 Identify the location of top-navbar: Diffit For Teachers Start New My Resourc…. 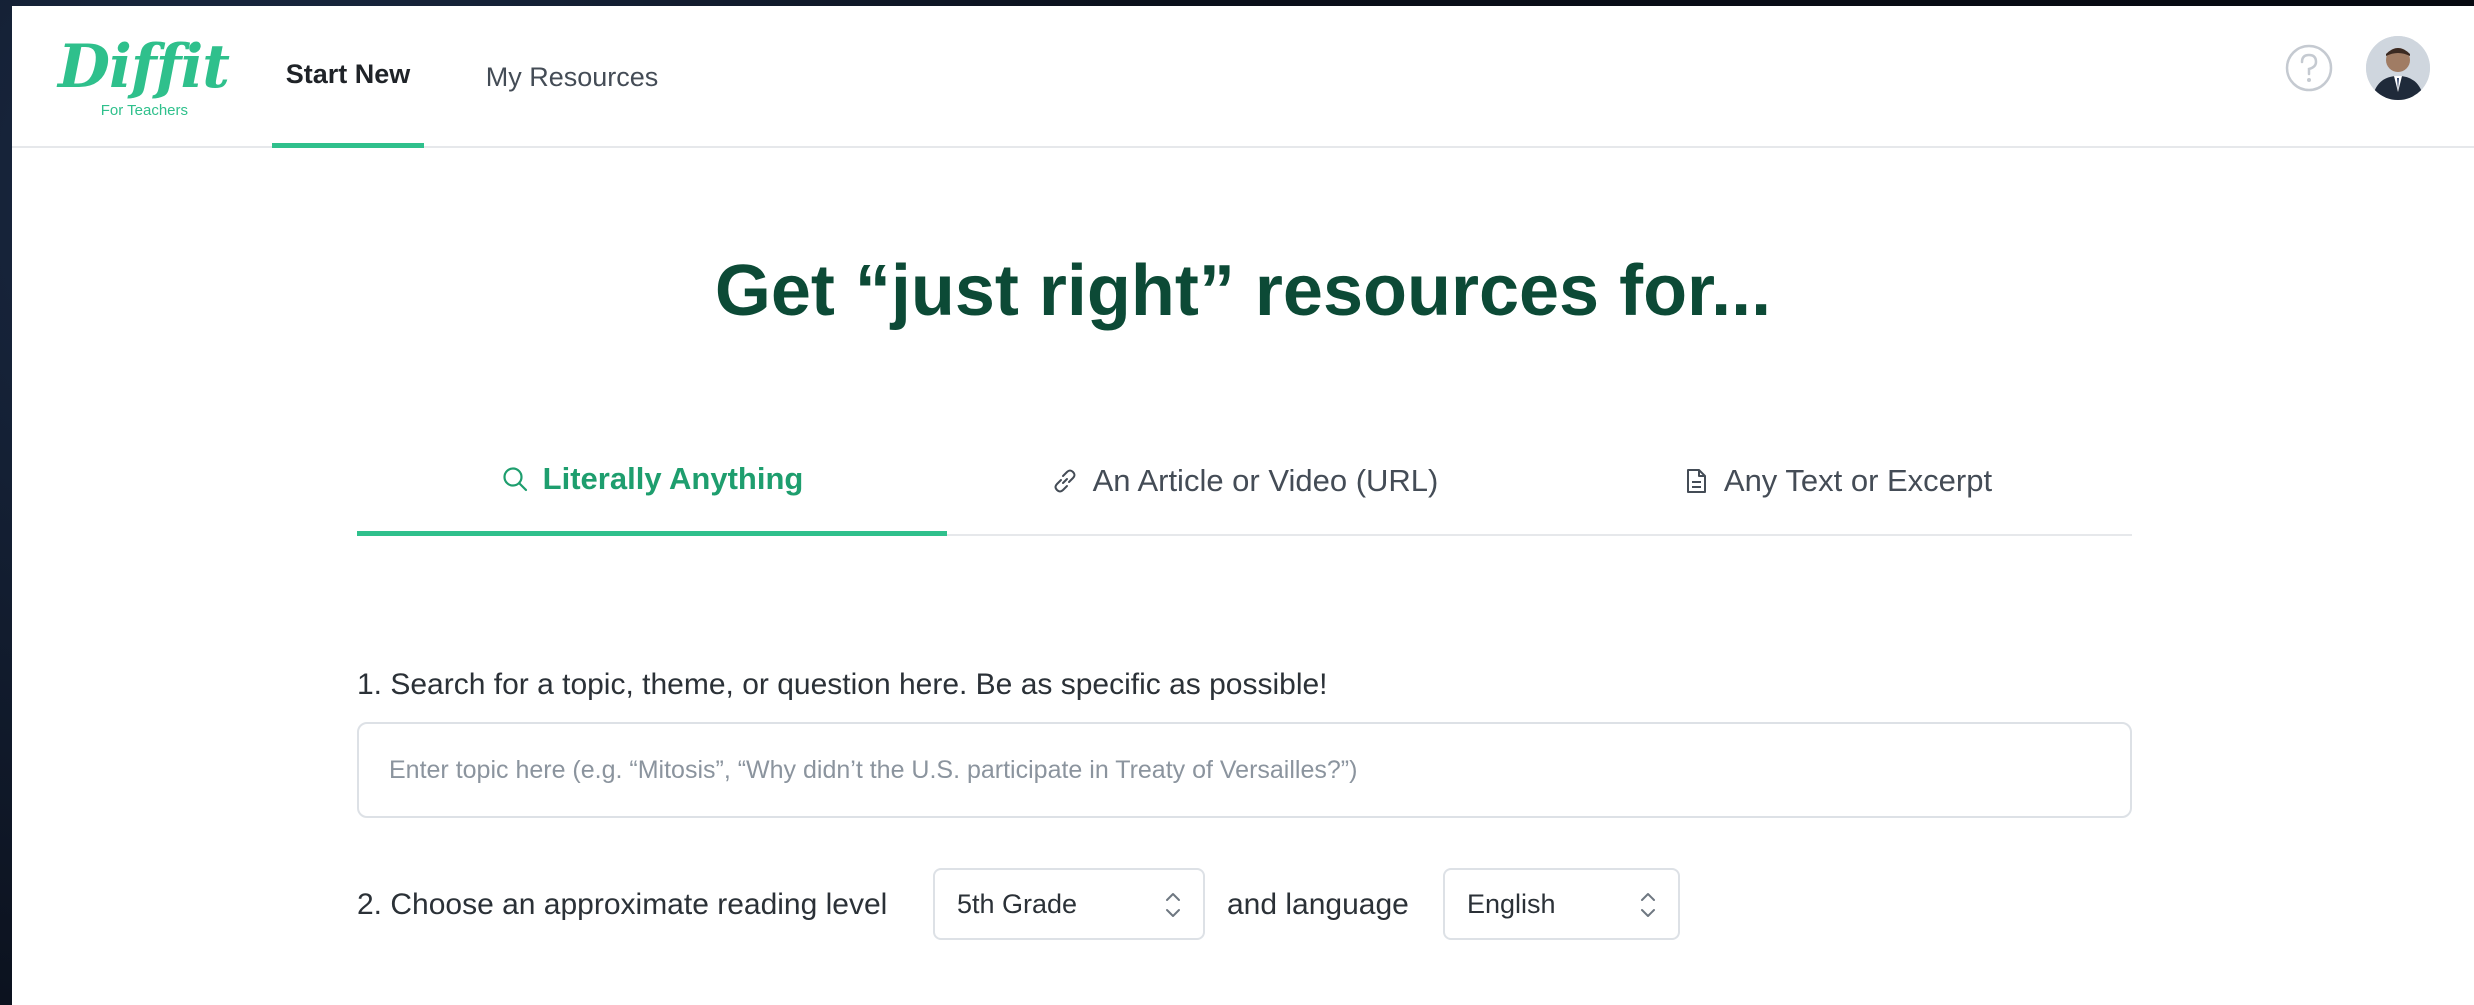
(1243, 77).